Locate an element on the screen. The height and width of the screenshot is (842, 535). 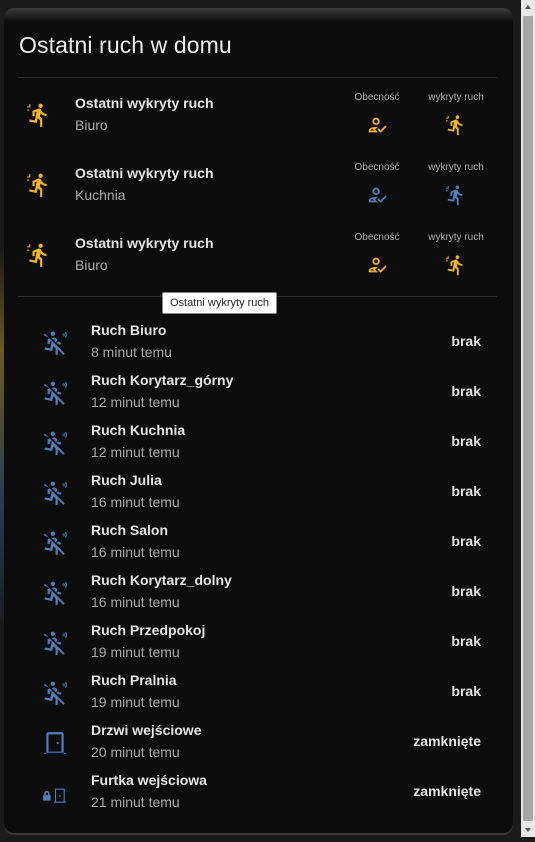
entity-name: Ruch Pralnia is located at coordinates (134, 680).